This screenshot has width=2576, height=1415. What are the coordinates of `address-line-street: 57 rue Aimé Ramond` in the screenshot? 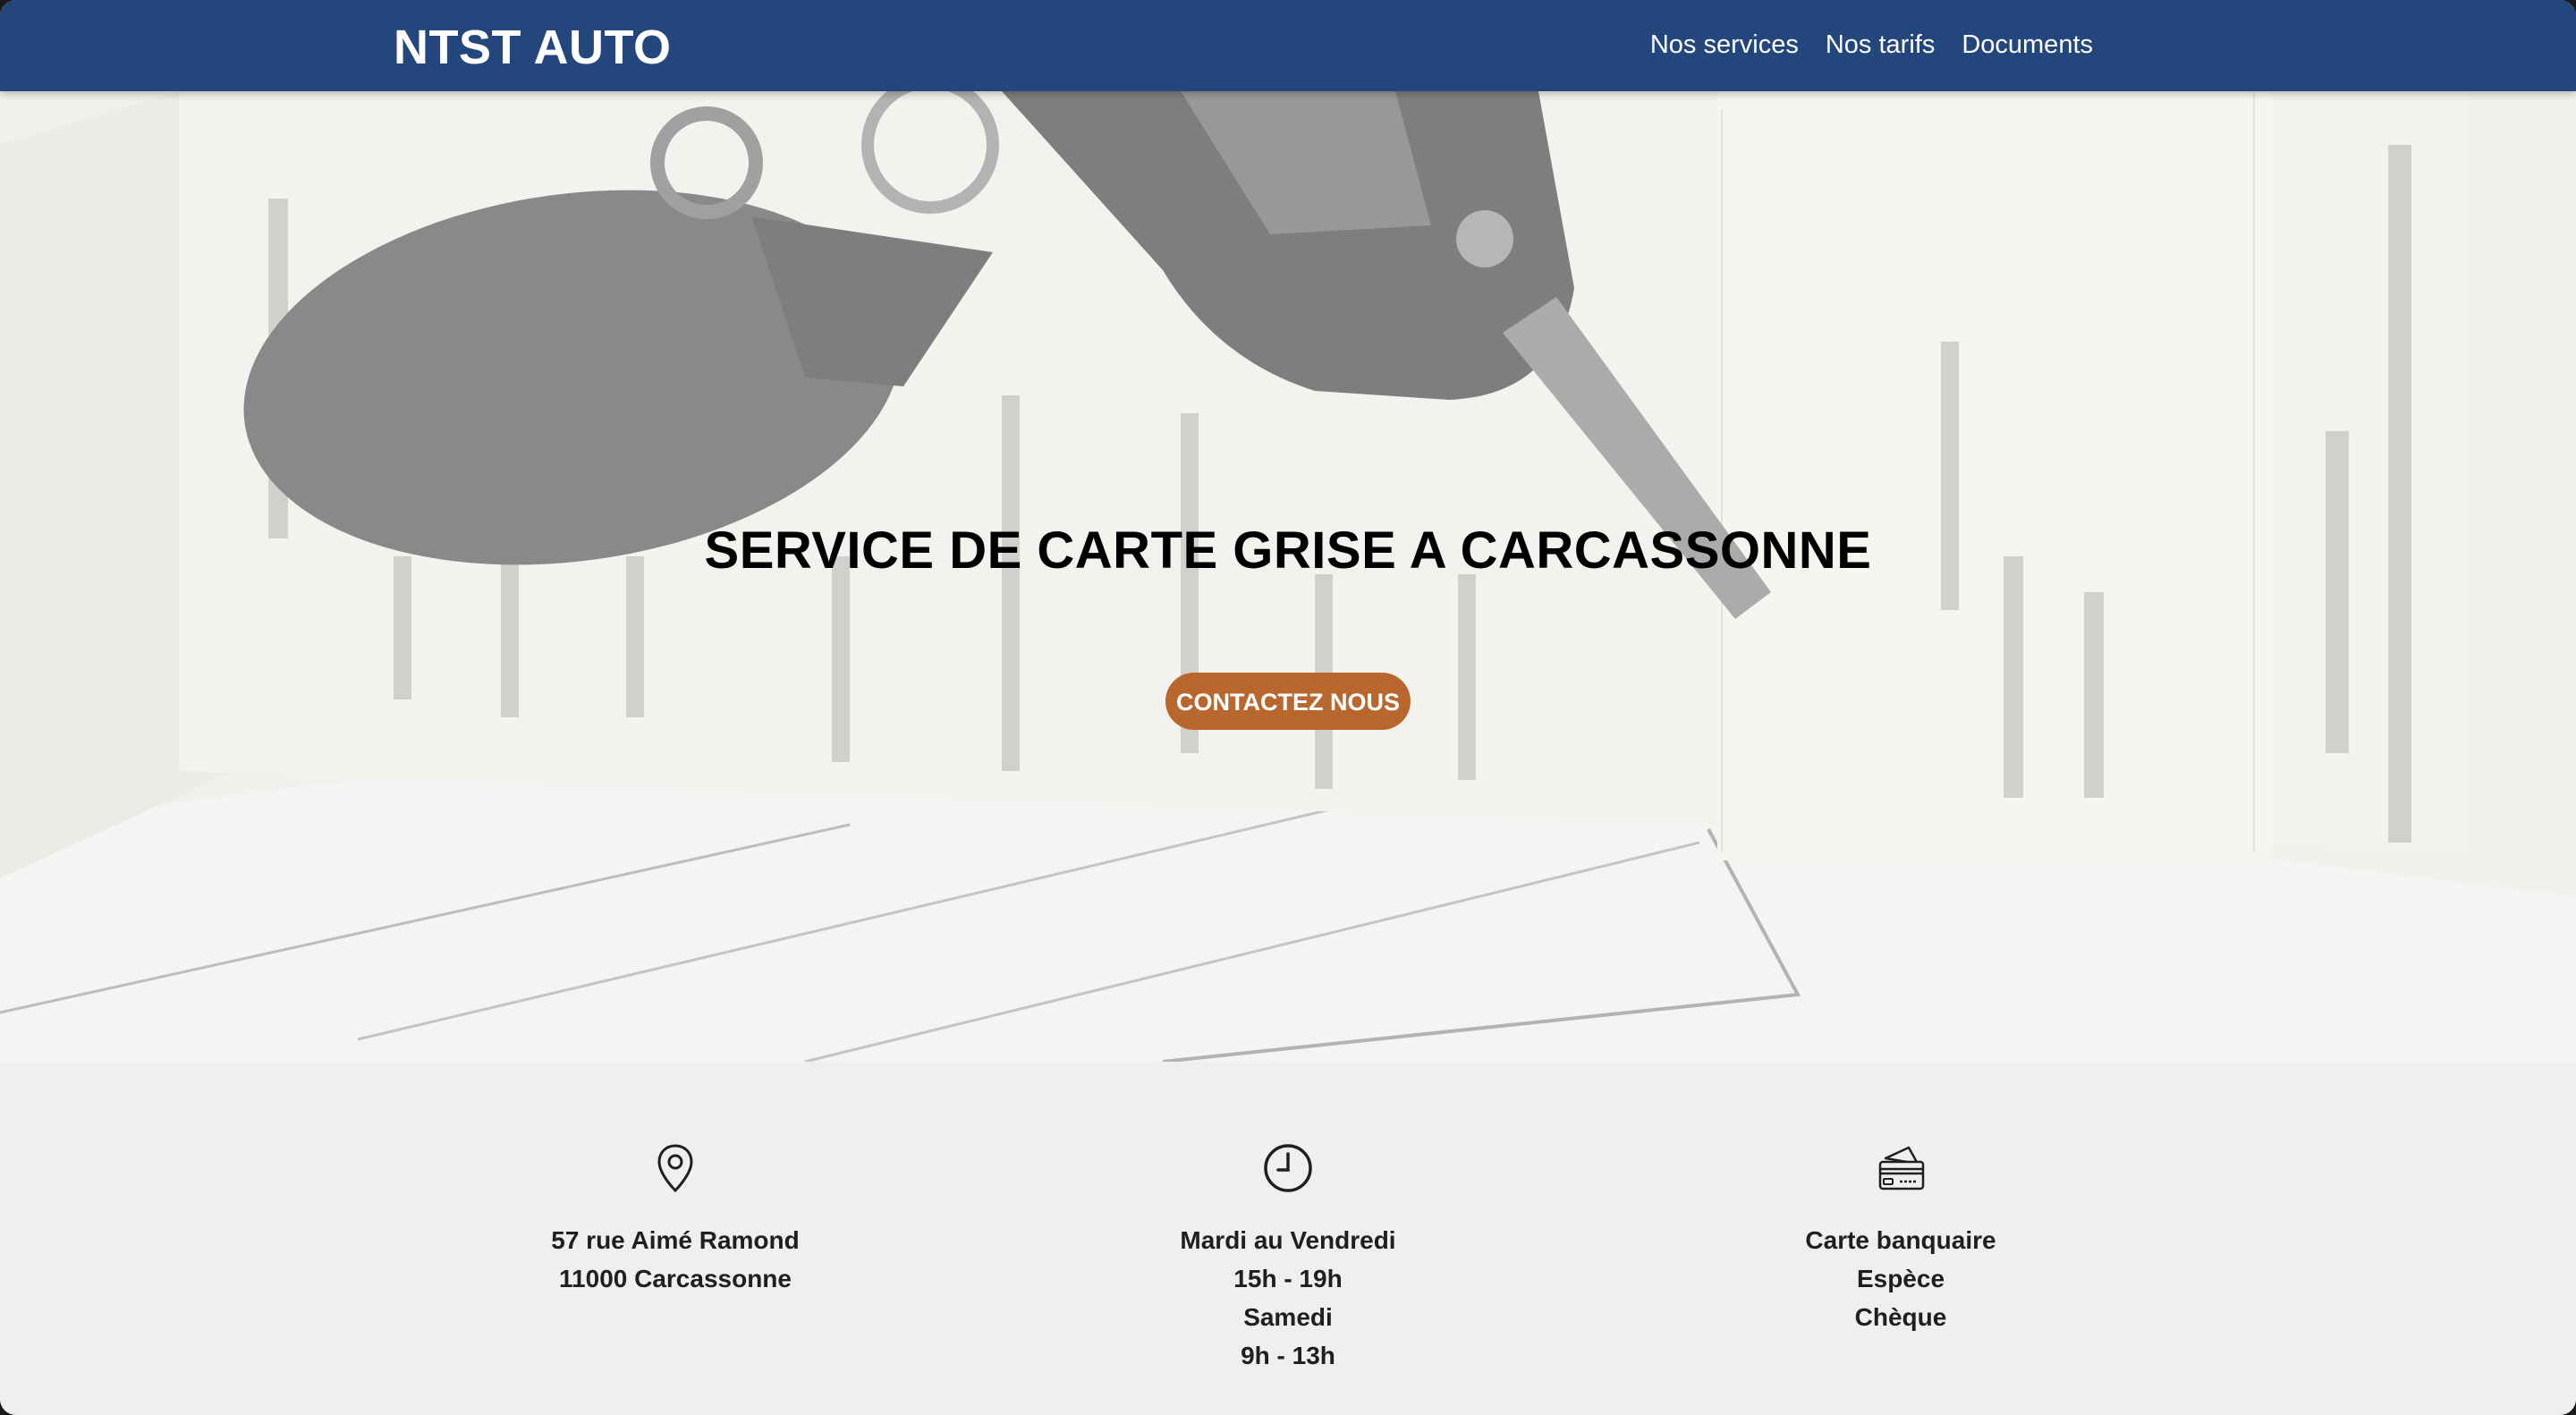 It's located at (675, 1240).